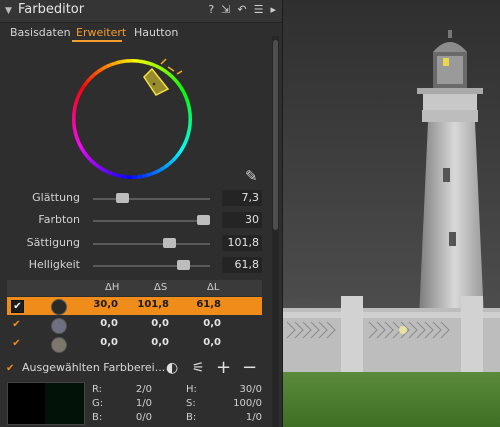 This screenshot has height=427, width=500. What do you see at coordinates (53, 242) in the screenshot?
I see `slider-label: Sättigung` at bounding box center [53, 242].